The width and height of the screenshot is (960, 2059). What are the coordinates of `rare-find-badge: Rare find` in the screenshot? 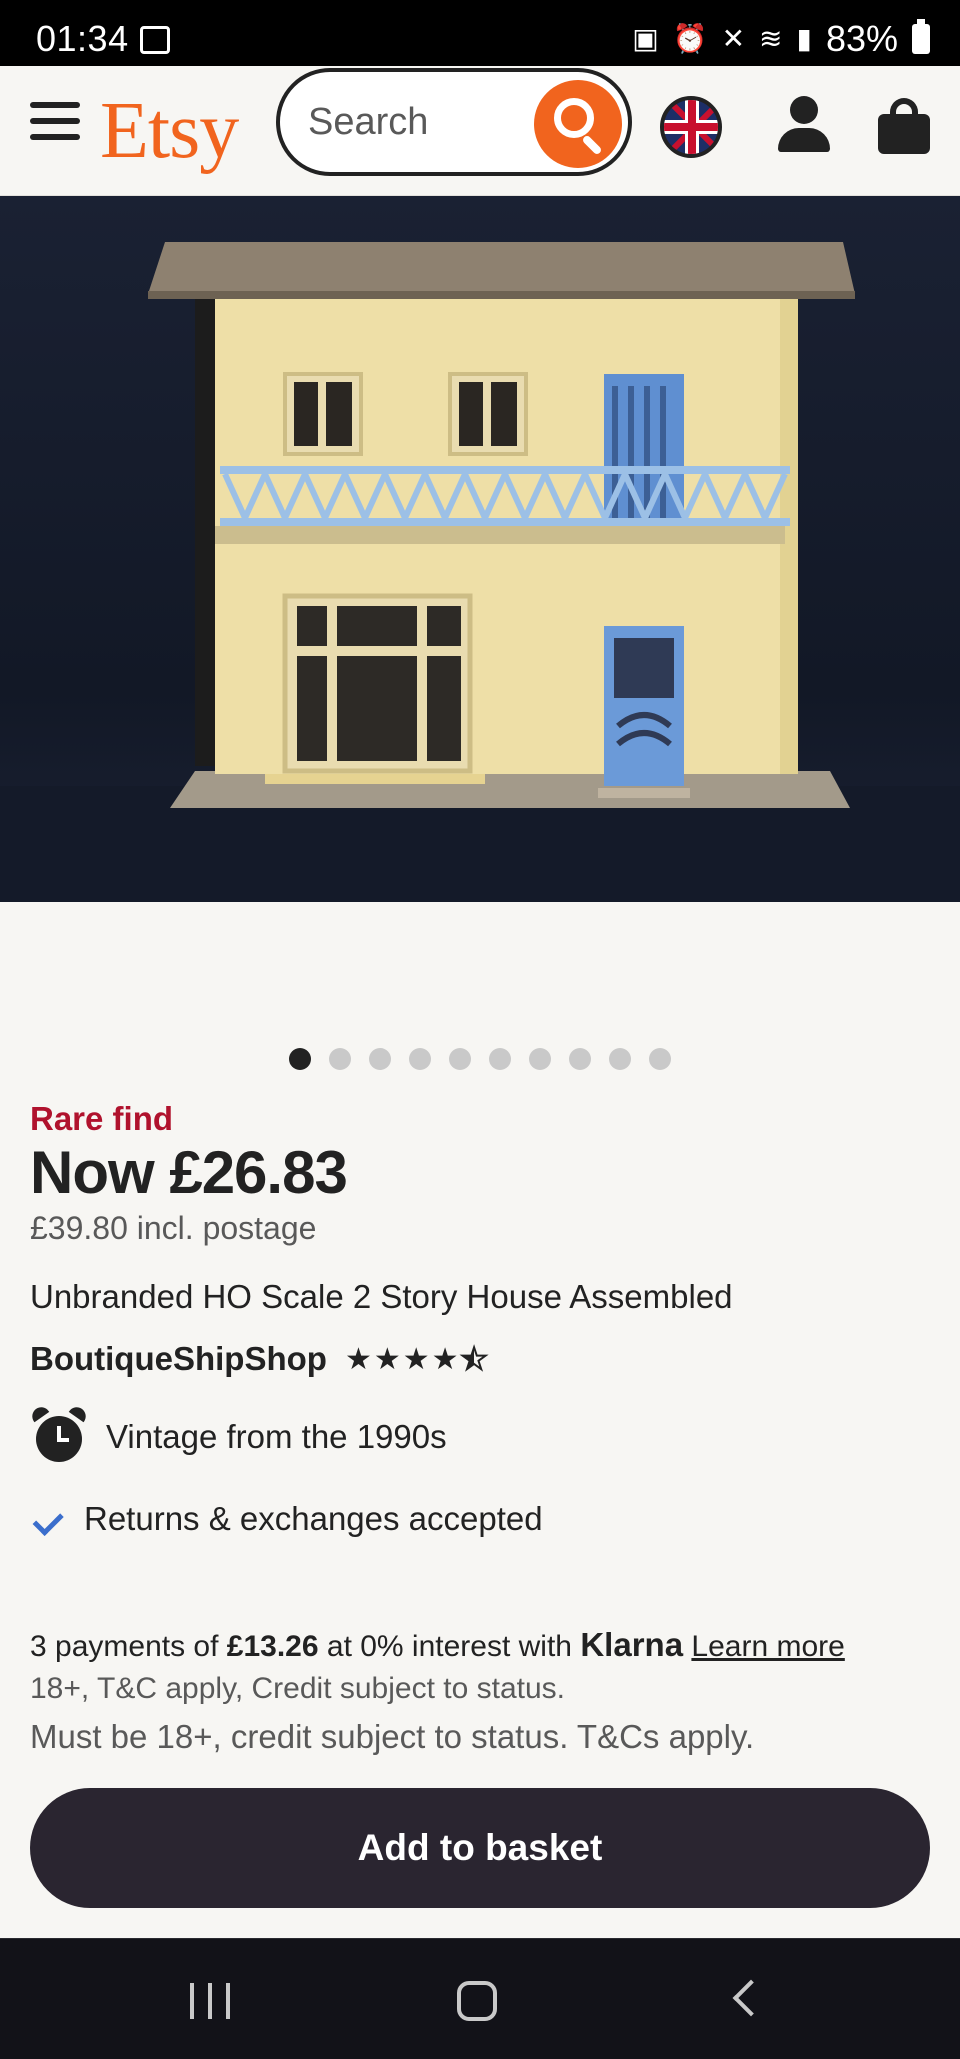 It's located at (102, 1118).